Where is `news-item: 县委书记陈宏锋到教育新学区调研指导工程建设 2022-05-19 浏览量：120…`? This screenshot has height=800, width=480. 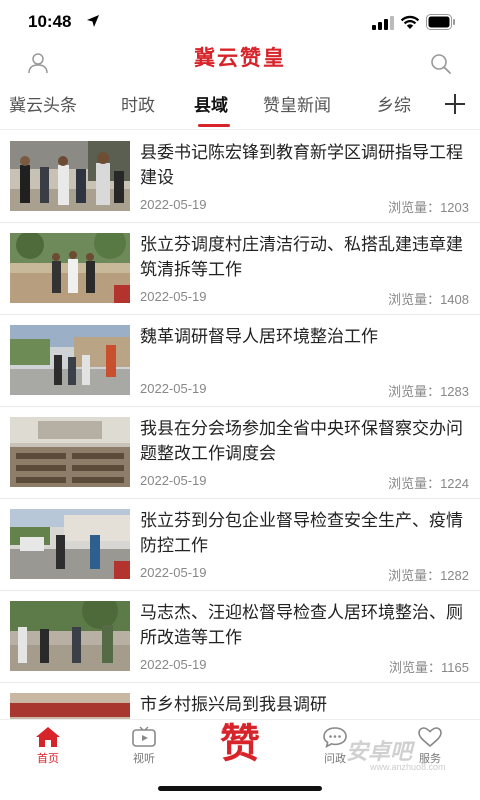
news-item: 县委书记陈宏锋到教育新学区调研指导工程建设 2022-05-19 浏览量：120… is located at coordinates (240, 177).